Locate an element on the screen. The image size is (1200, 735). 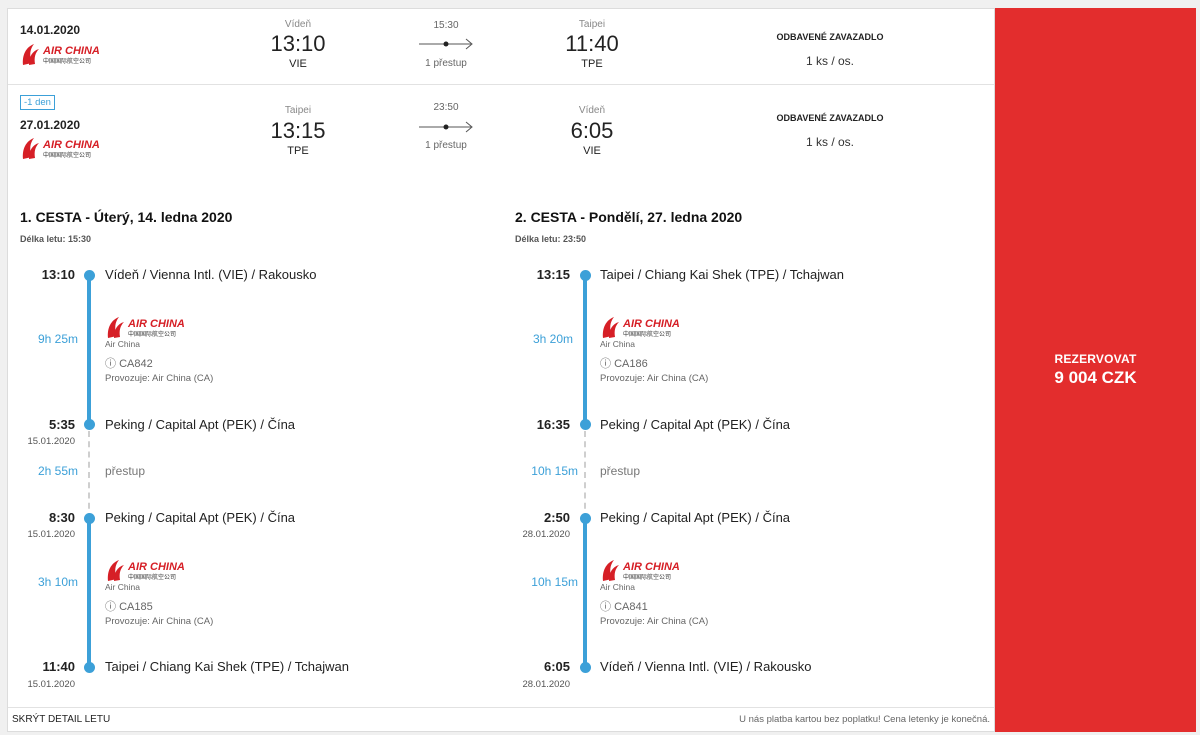
inbound-date: 27.01.2020 is located at coordinates (50, 125).